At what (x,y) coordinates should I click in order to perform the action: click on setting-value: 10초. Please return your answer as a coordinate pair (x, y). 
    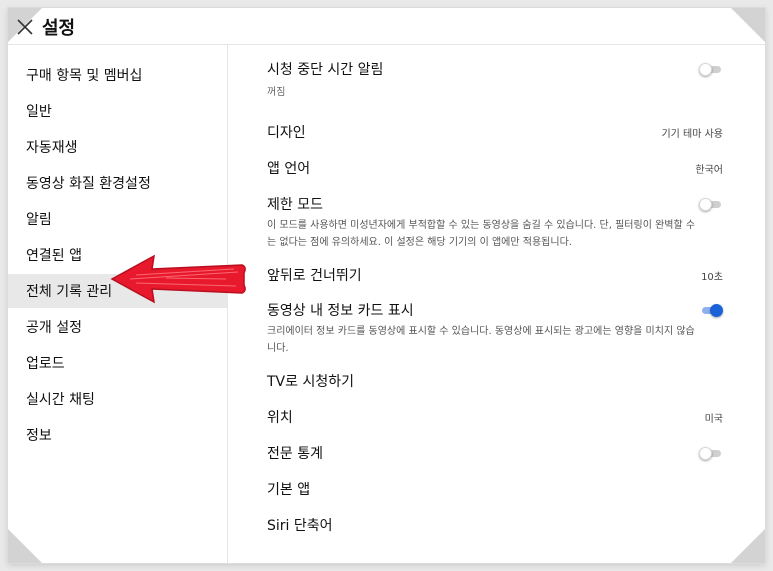
    Looking at the image, I should click on (712, 277).